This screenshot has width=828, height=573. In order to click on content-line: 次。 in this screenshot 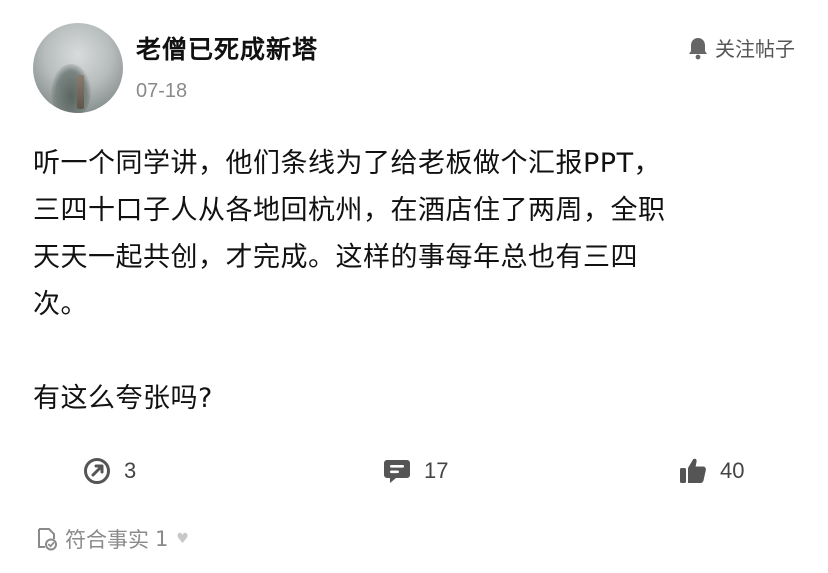, I will do `click(60, 304)`.